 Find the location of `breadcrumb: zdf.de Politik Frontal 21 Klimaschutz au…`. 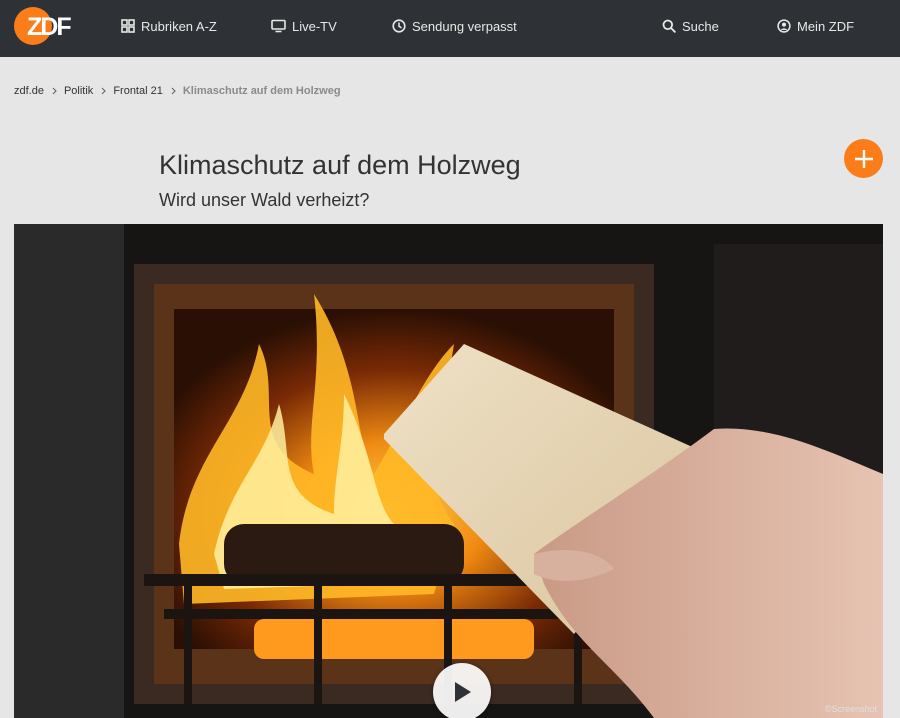

breadcrumb: zdf.de Politik Frontal 21 Klimaschutz au… is located at coordinates (177, 91).